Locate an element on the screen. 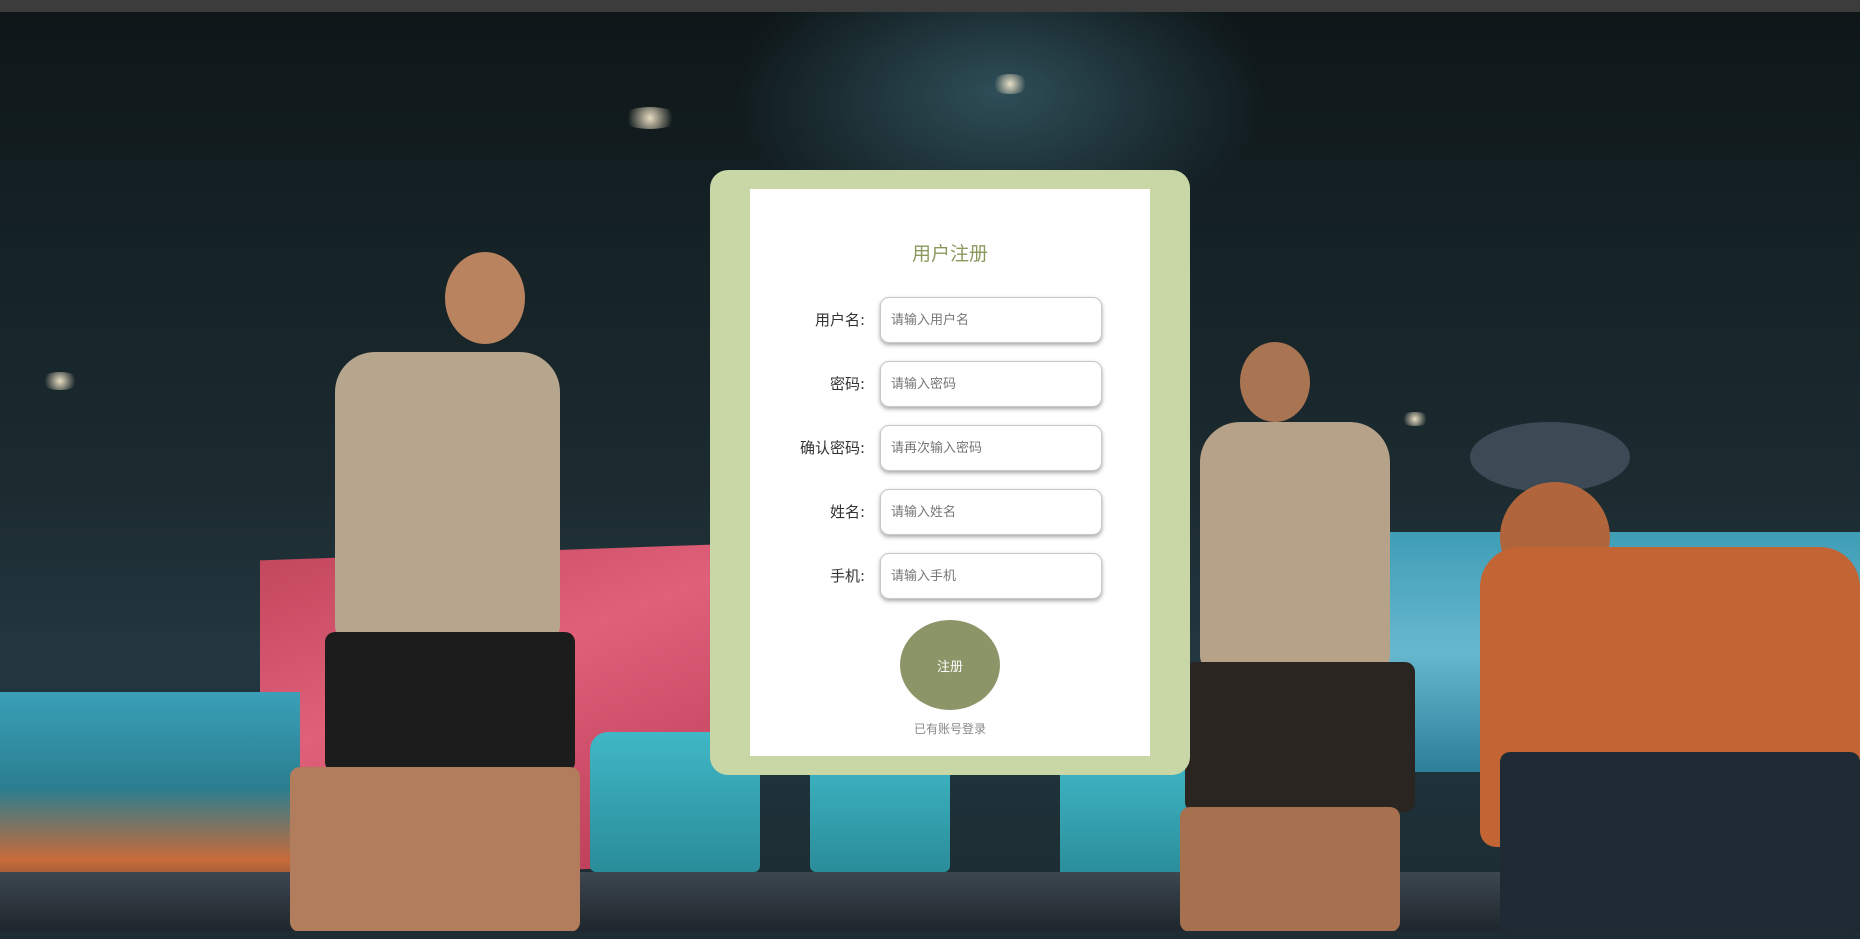 This screenshot has width=1860, height=939. name-row: 姓名: is located at coordinates (950, 512).